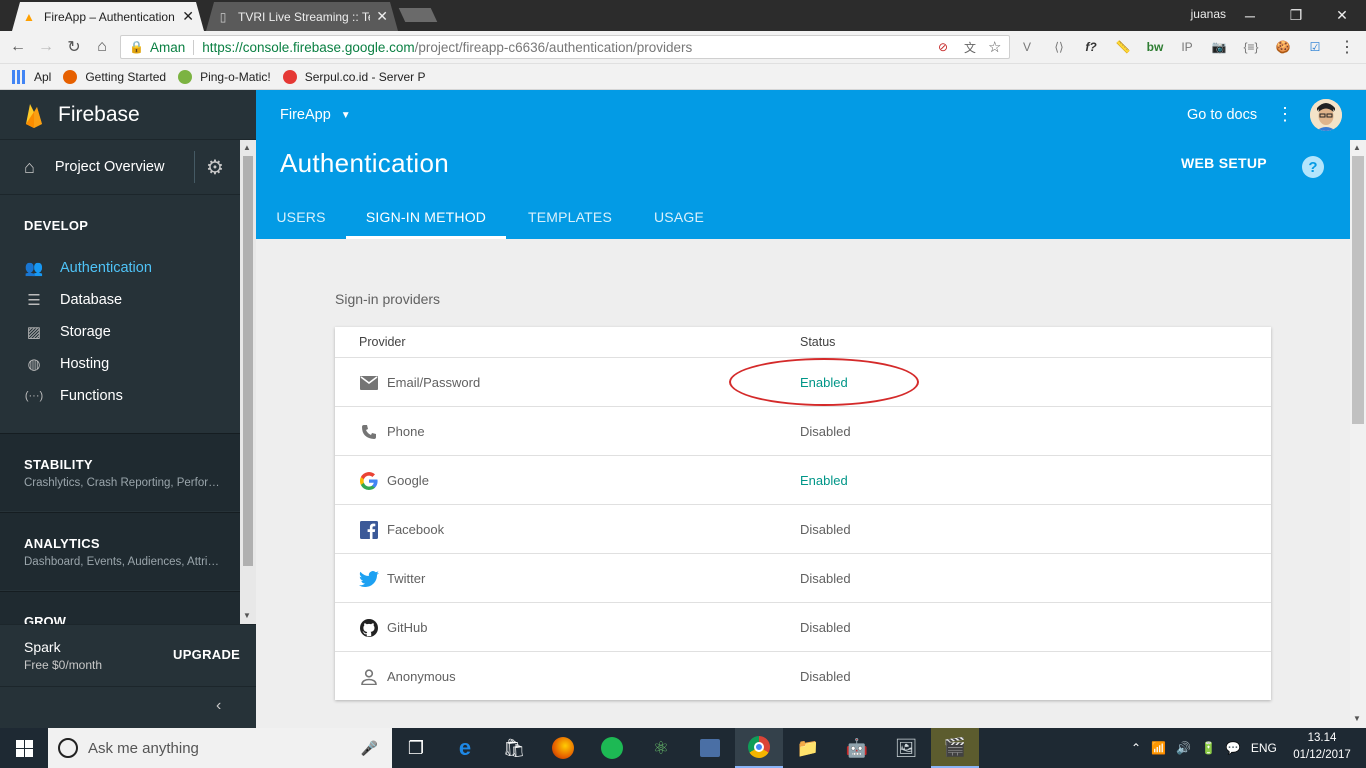 The height and width of the screenshot is (768, 1366). Describe the element at coordinates (34, 332) in the screenshot. I see `storage-icon: ▨` at that location.